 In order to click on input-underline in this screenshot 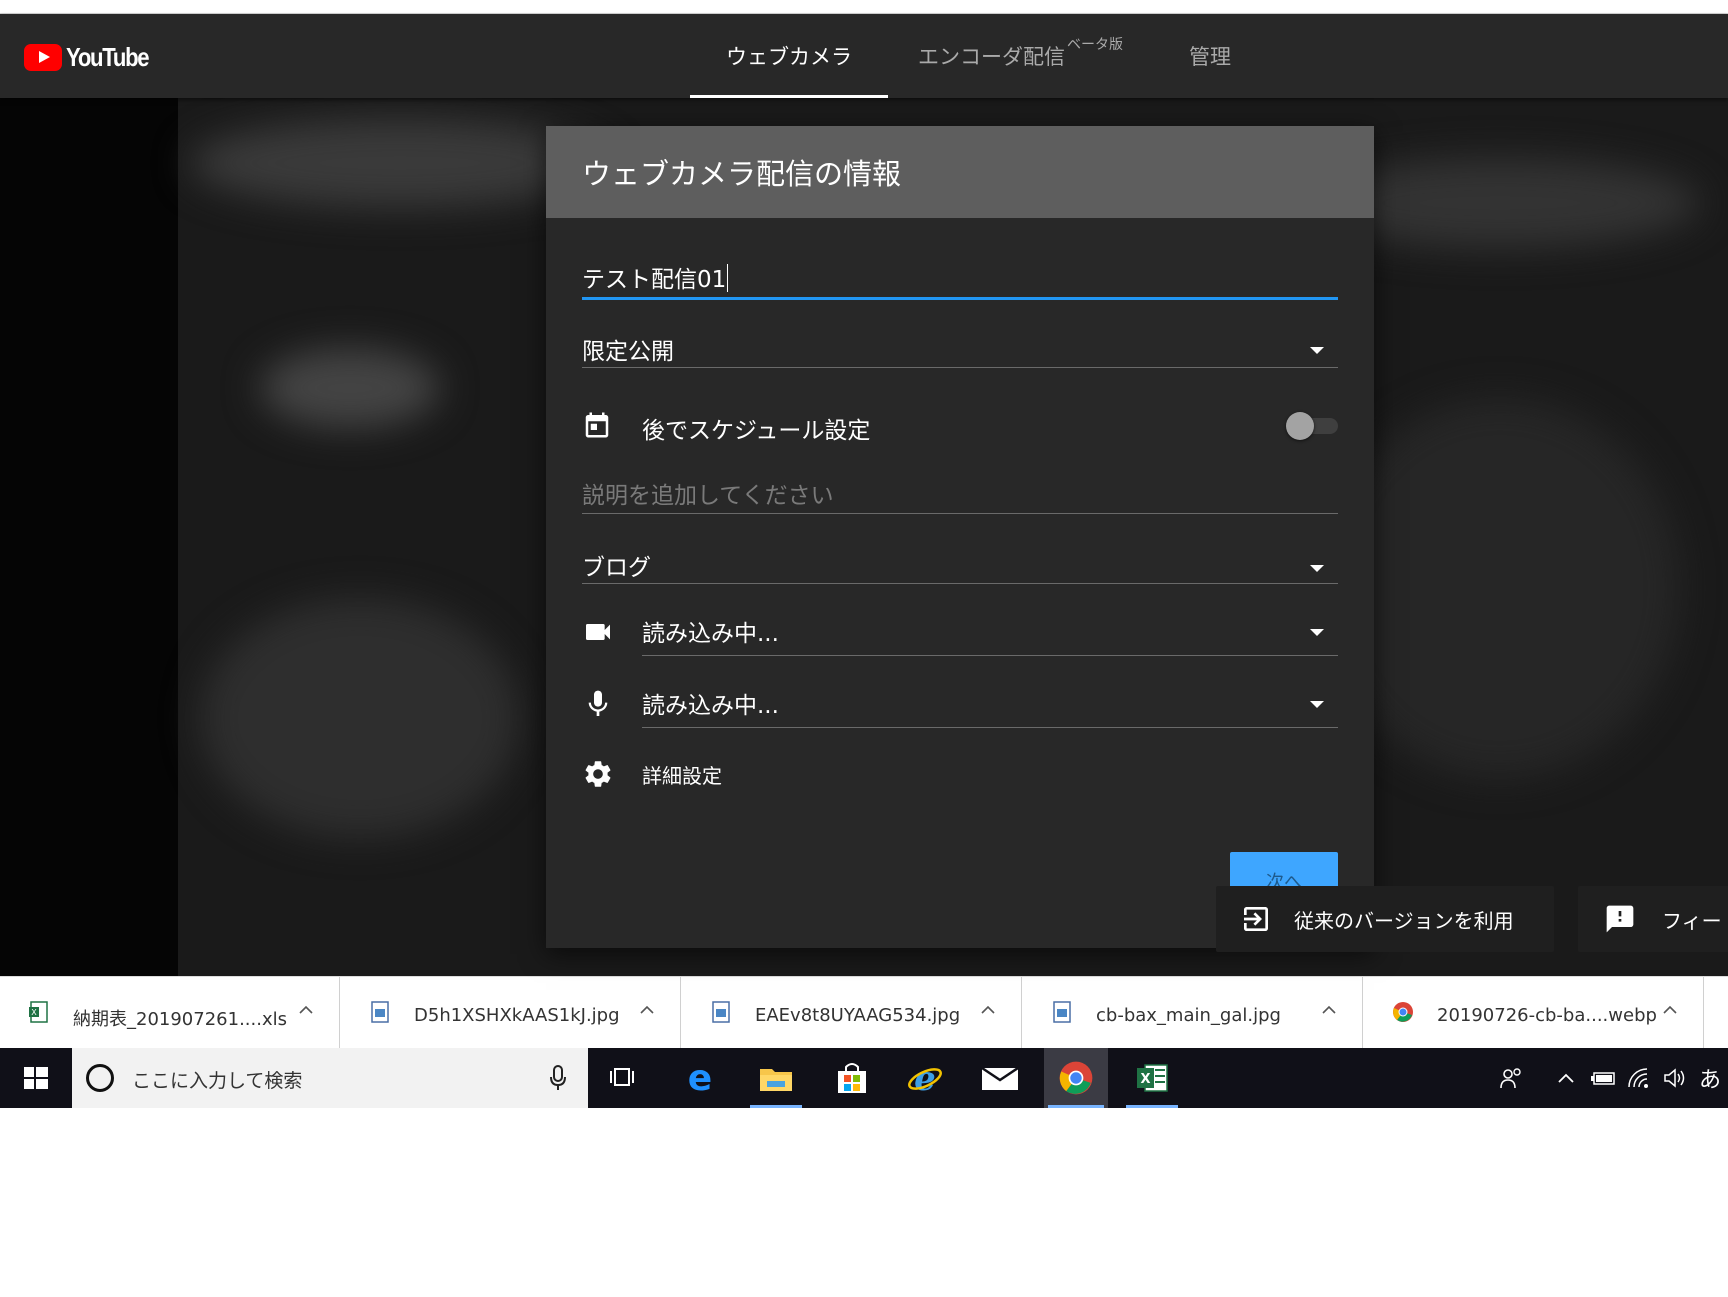, I will do `click(960, 513)`.